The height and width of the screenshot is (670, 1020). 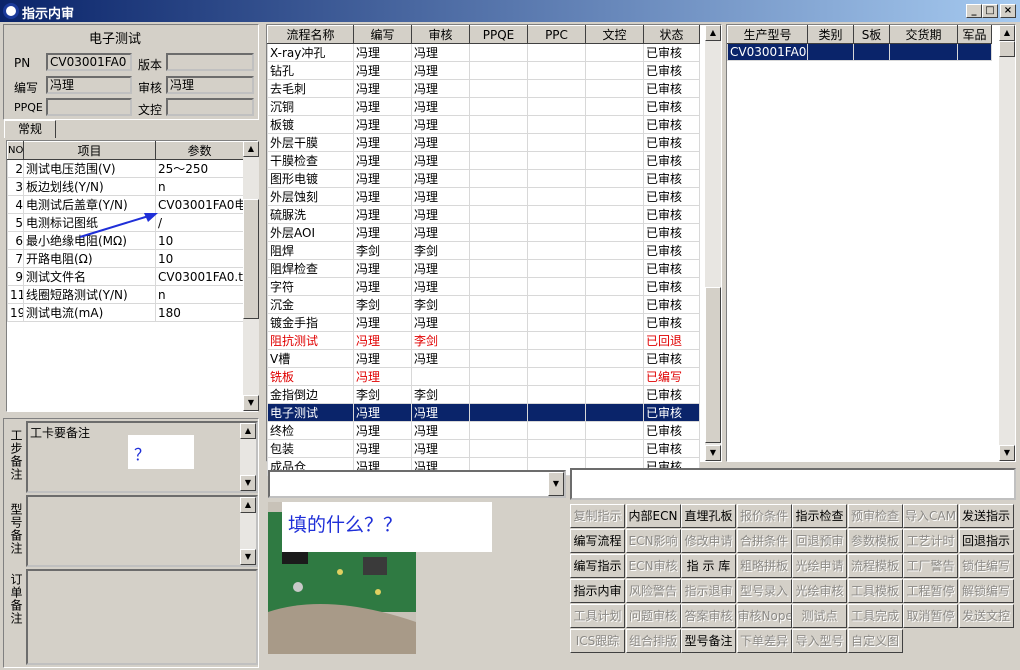 What do you see at coordinates (986, 566) in the screenshot?
I see `action-button: 锁住编写` at bounding box center [986, 566].